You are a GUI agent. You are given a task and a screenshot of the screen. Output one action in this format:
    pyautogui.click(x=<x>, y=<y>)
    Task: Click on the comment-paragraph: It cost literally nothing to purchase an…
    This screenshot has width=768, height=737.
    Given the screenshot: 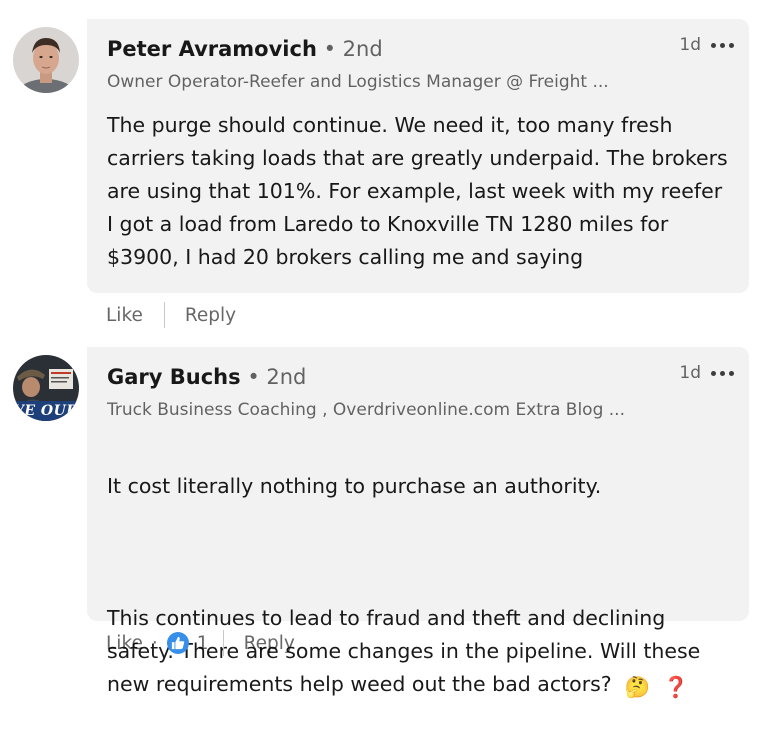 What is the action you would take?
    pyautogui.click(x=354, y=486)
    